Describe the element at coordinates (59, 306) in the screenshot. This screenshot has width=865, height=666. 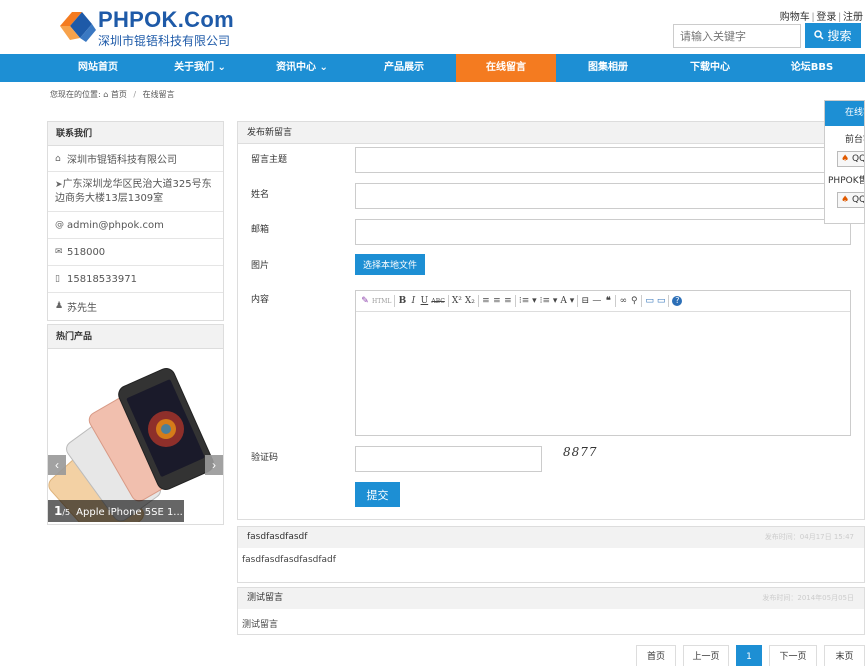
I see `user-icon: ♟` at that location.